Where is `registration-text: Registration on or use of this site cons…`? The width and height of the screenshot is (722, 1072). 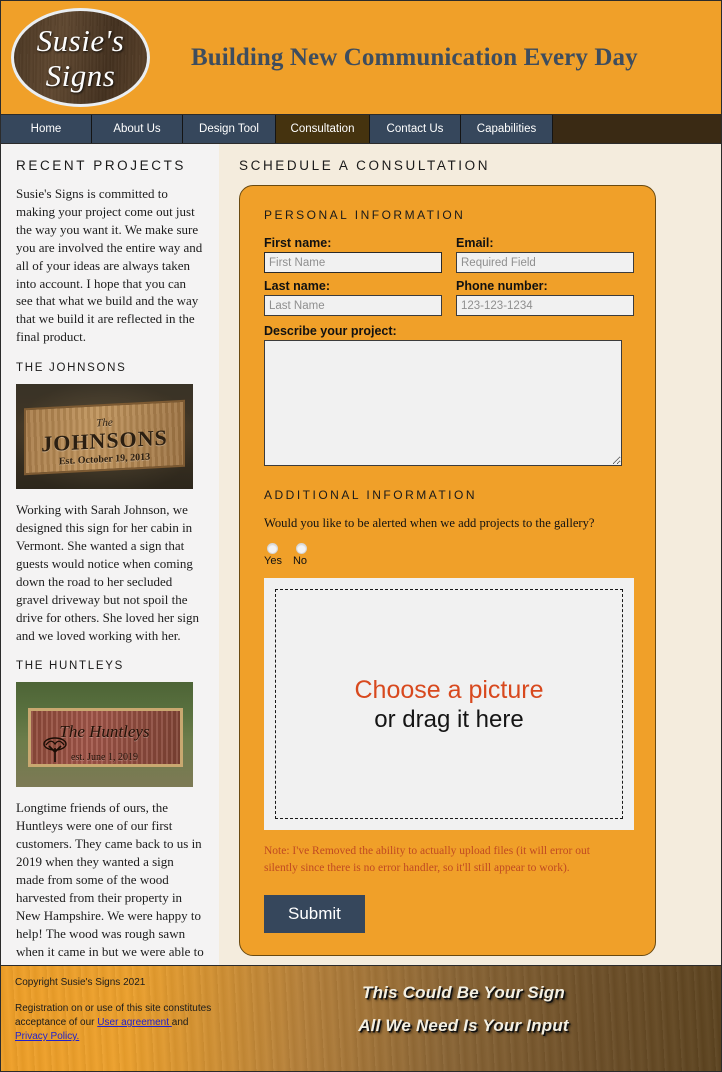
registration-text: Registration on or use of this site cons… is located at coordinates (115, 1023).